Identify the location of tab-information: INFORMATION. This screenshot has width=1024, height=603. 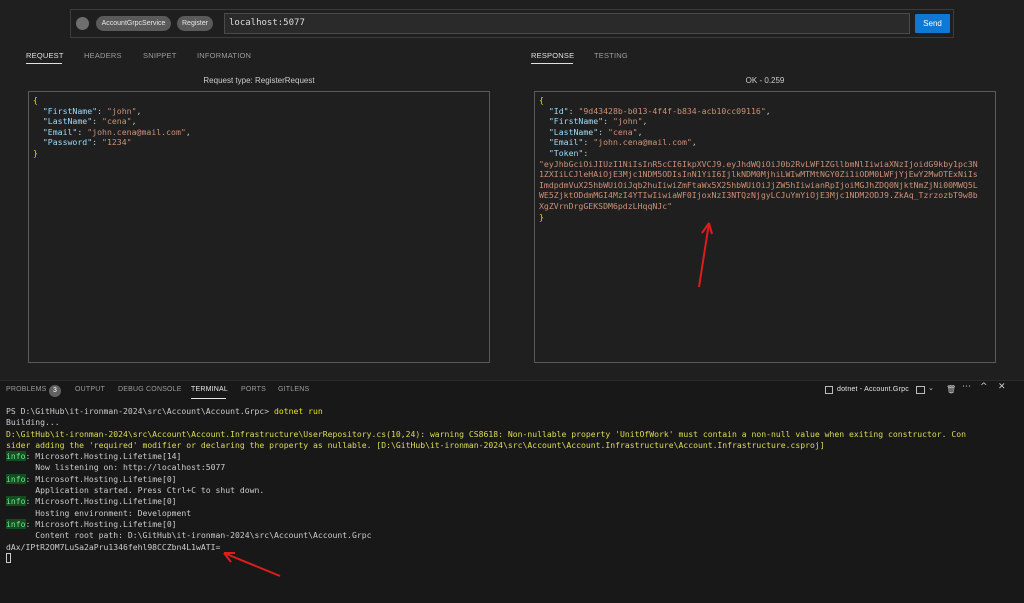
(224, 55).